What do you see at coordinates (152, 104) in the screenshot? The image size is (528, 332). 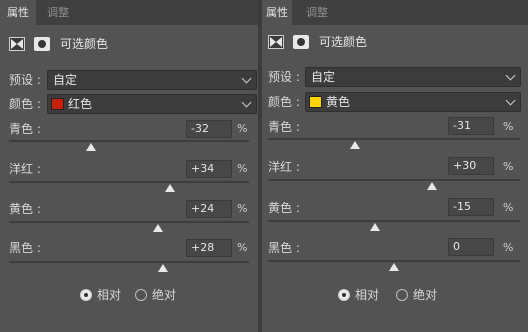 I see `colors-dropdown: 红色` at bounding box center [152, 104].